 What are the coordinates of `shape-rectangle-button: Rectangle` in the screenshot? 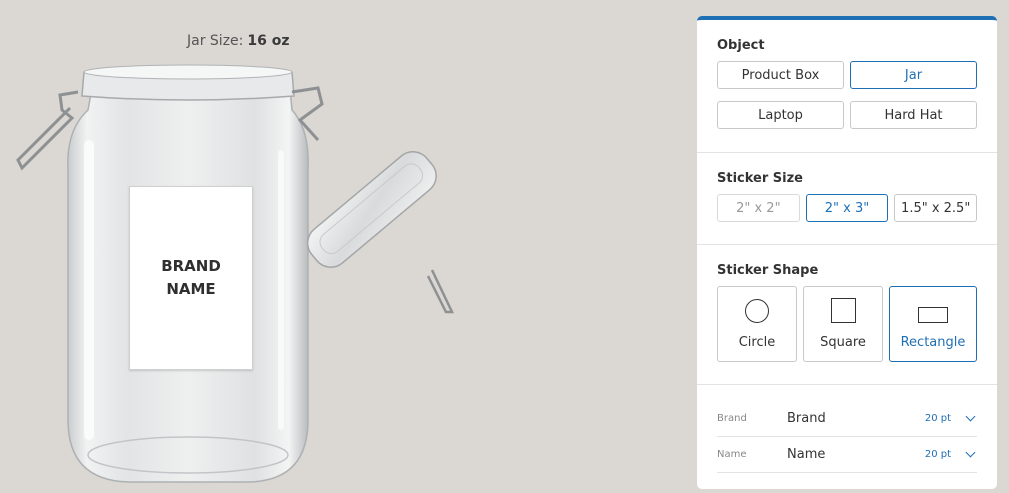 It's located at (933, 324).